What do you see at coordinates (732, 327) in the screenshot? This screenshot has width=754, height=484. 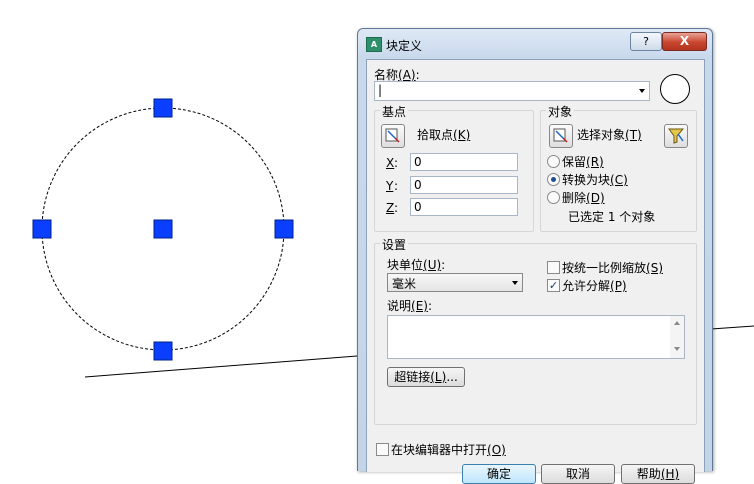 I see `line-segment-right` at bounding box center [732, 327].